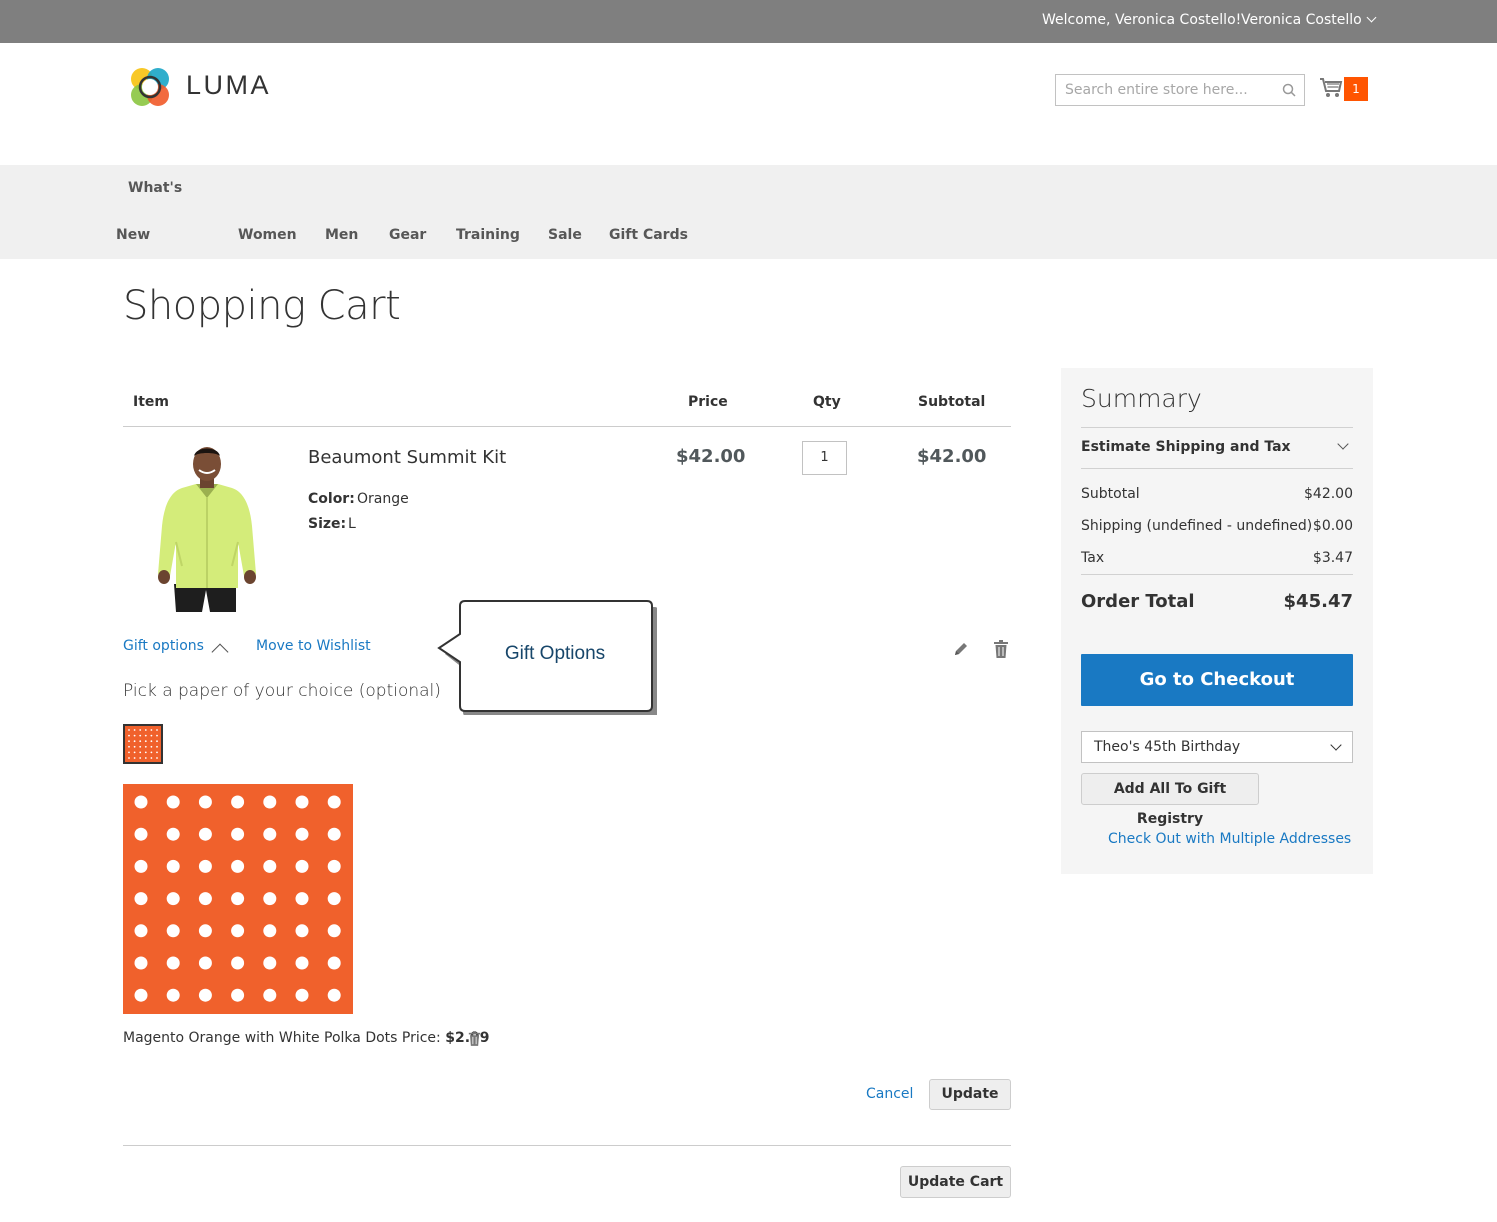 The height and width of the screenshot is (1222, 1497). What do you see at coordinates (267, 235) in the screenshot?
I see `nav-item-women: Women` at bounding box center [267, 235].